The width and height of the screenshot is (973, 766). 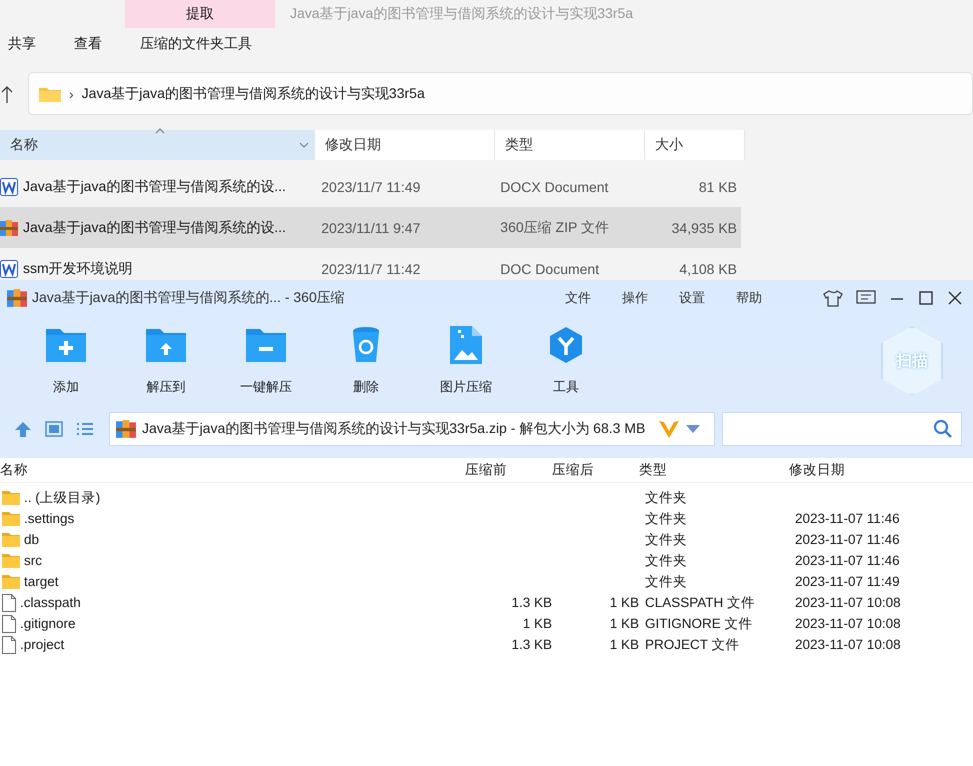 What do you see at coordinates (32, 539) in the screenshot?
I see `file-name: db` at bounding box center [32, 539].